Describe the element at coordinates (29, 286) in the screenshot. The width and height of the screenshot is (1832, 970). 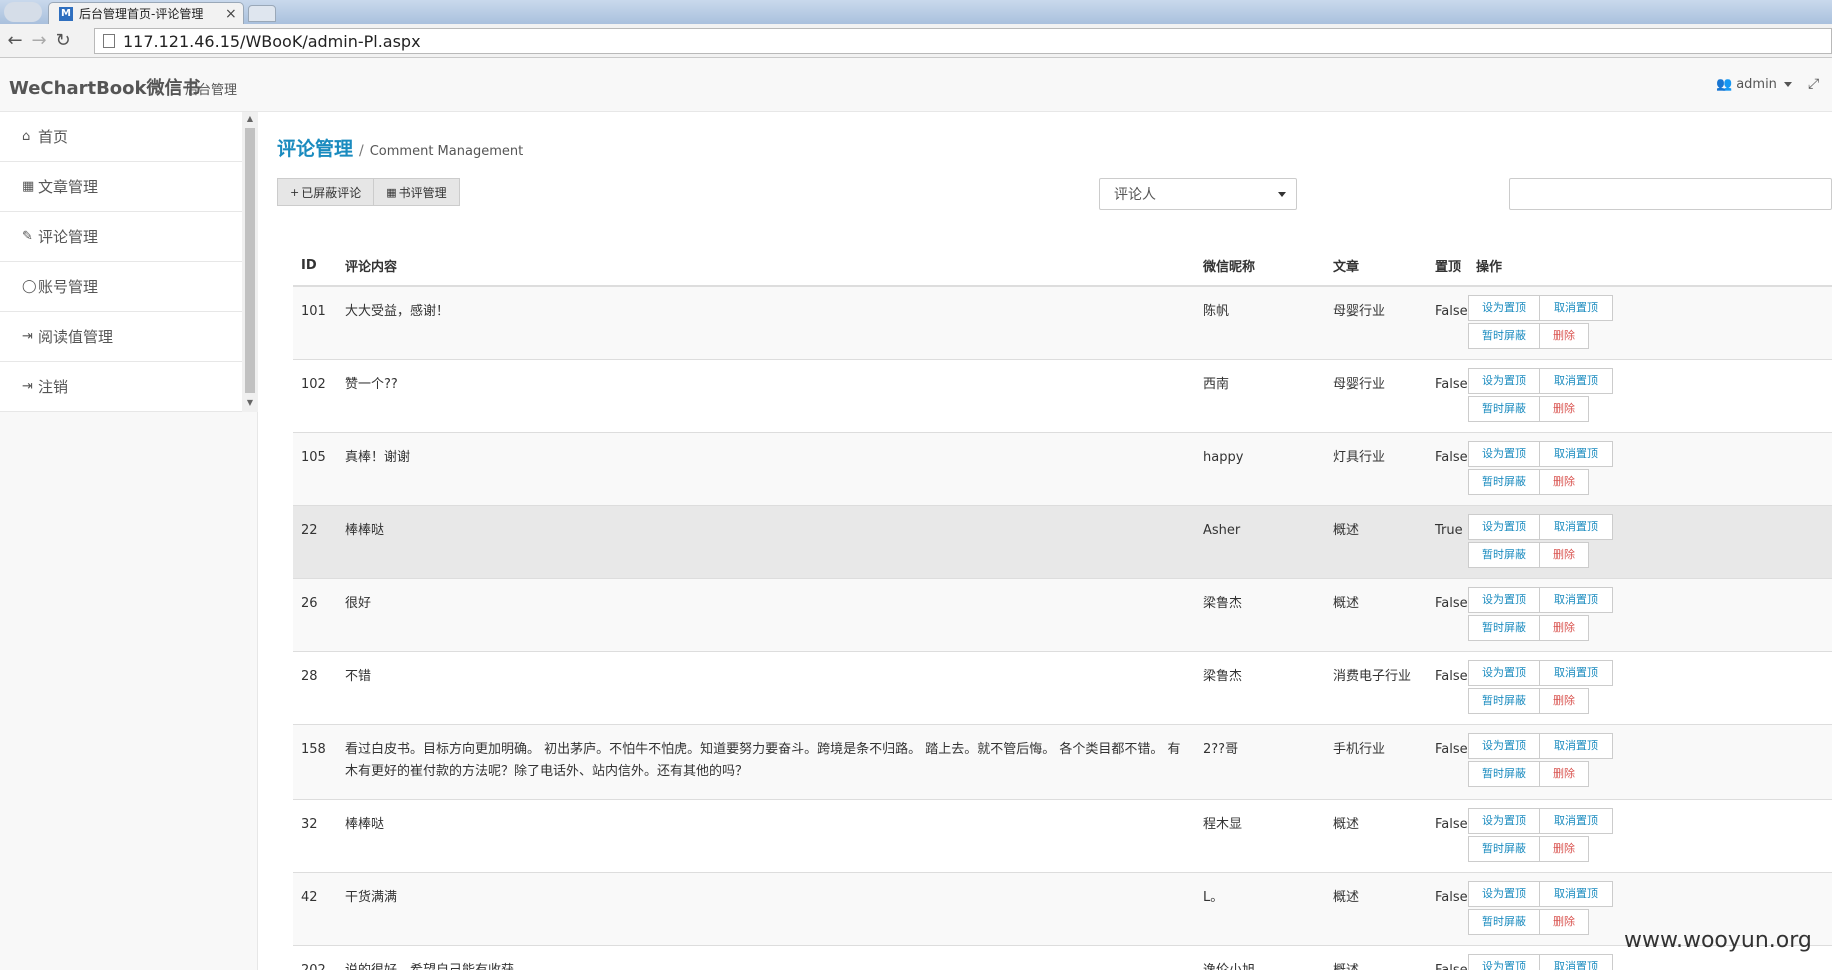
I see `account-icon: ◯` at that location.